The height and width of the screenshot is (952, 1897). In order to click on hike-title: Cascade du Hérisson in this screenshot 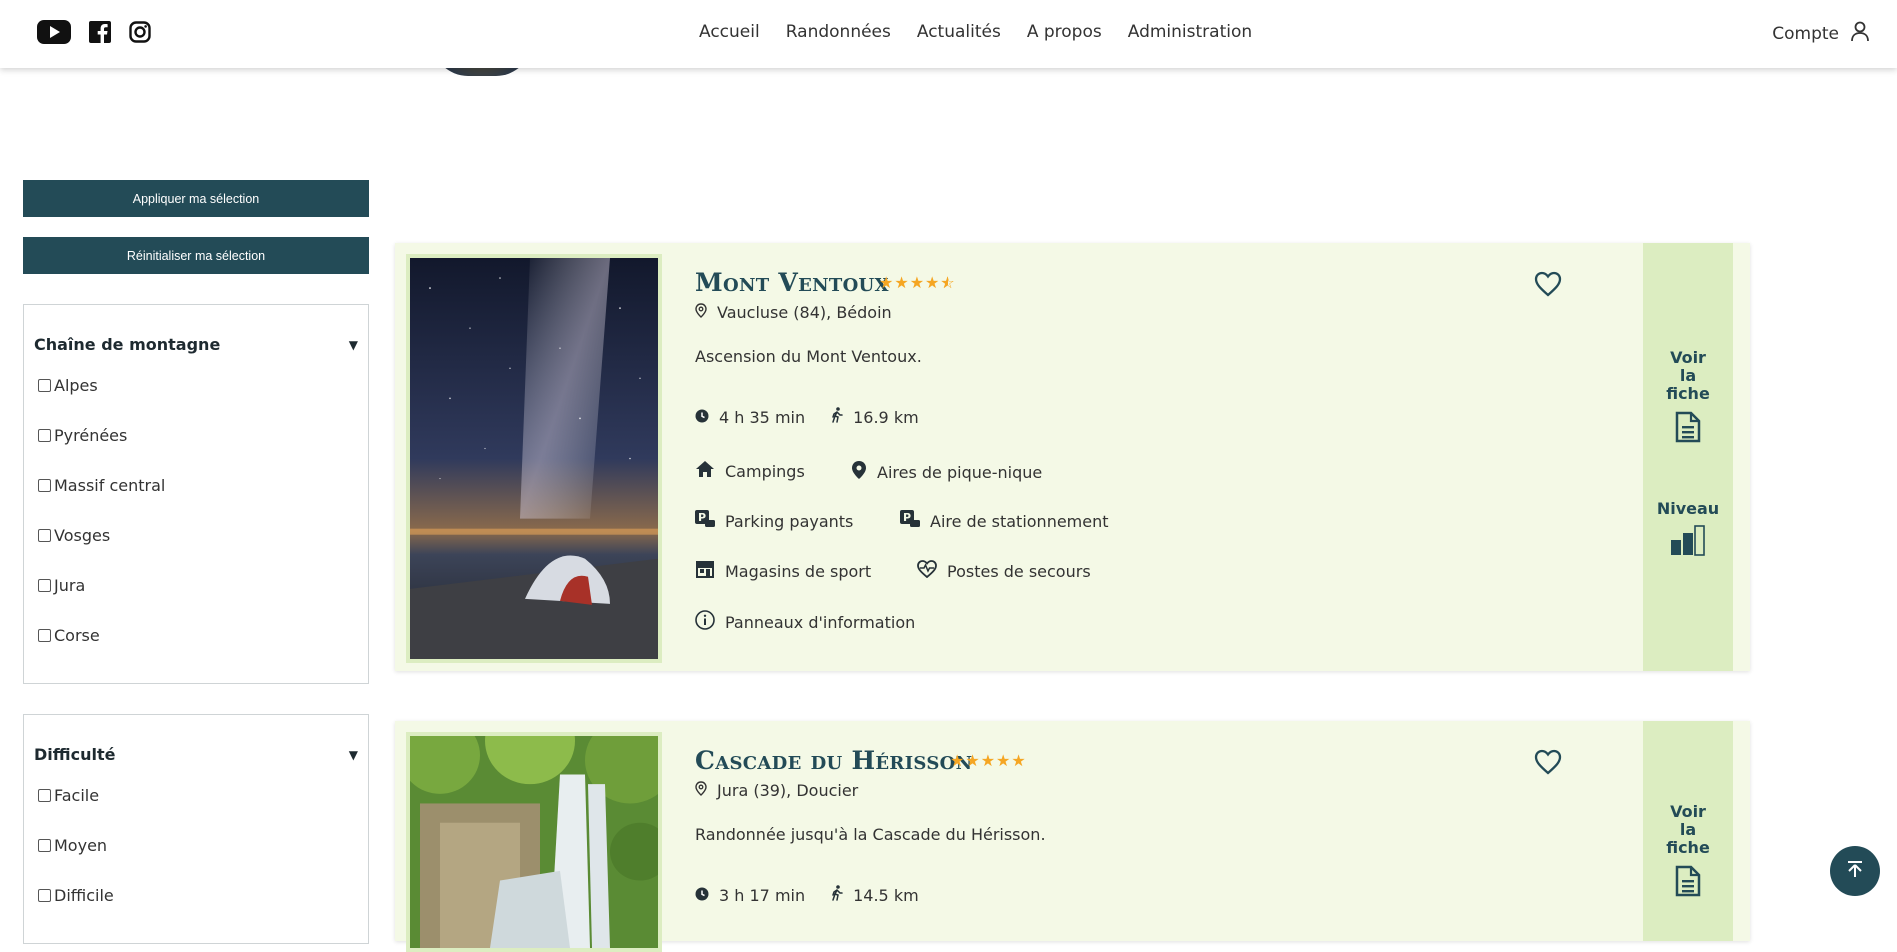, I will do `click(833, 760)`.